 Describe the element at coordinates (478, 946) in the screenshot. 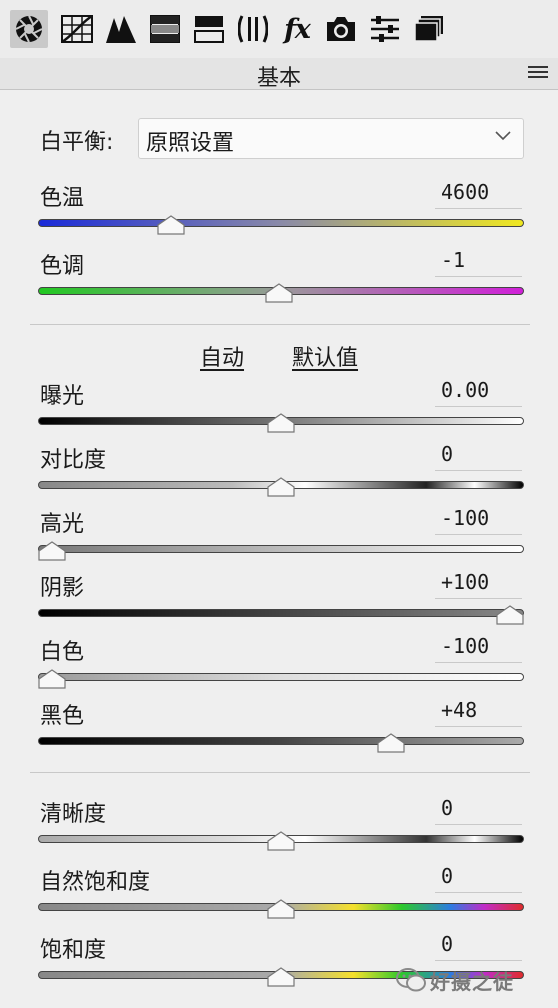

I see `saturation-value: 0` at that location.